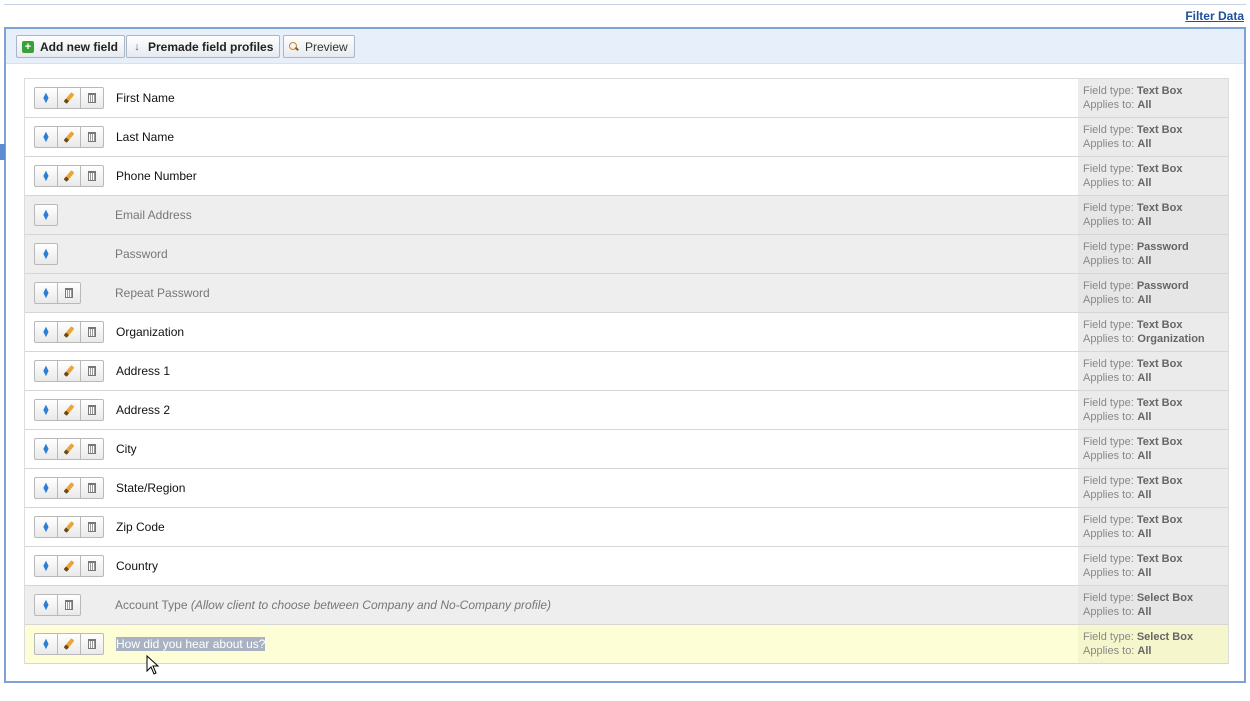 This screenshot has width=1250, height=701. Describe the element at coordinates (153, 215) in the screenshot. I see `field-name: Email Address` at that location.